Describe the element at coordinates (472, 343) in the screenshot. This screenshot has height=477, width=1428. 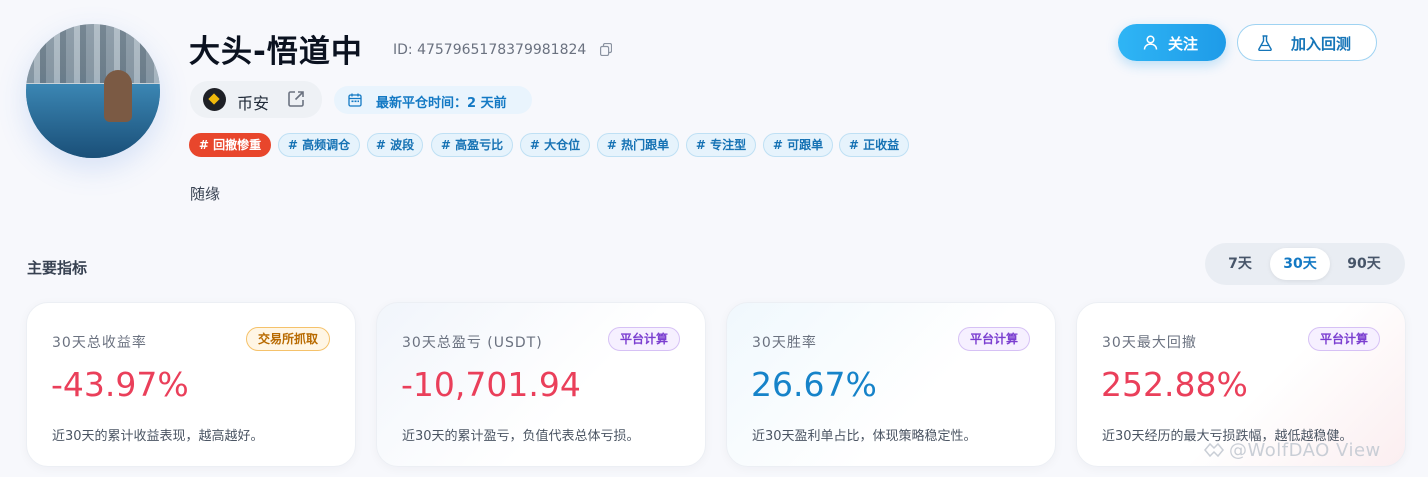
I see `metric-label: 30天总盈亏 (USDT)` at that location.